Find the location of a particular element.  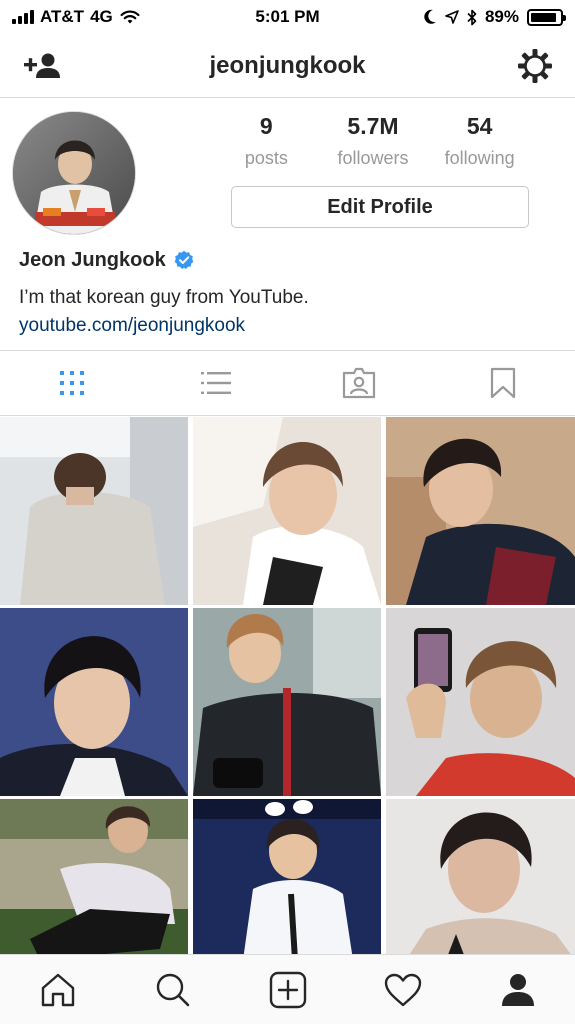

display-name-row: Jeon Jungkook is located at coordinates (289, 260).